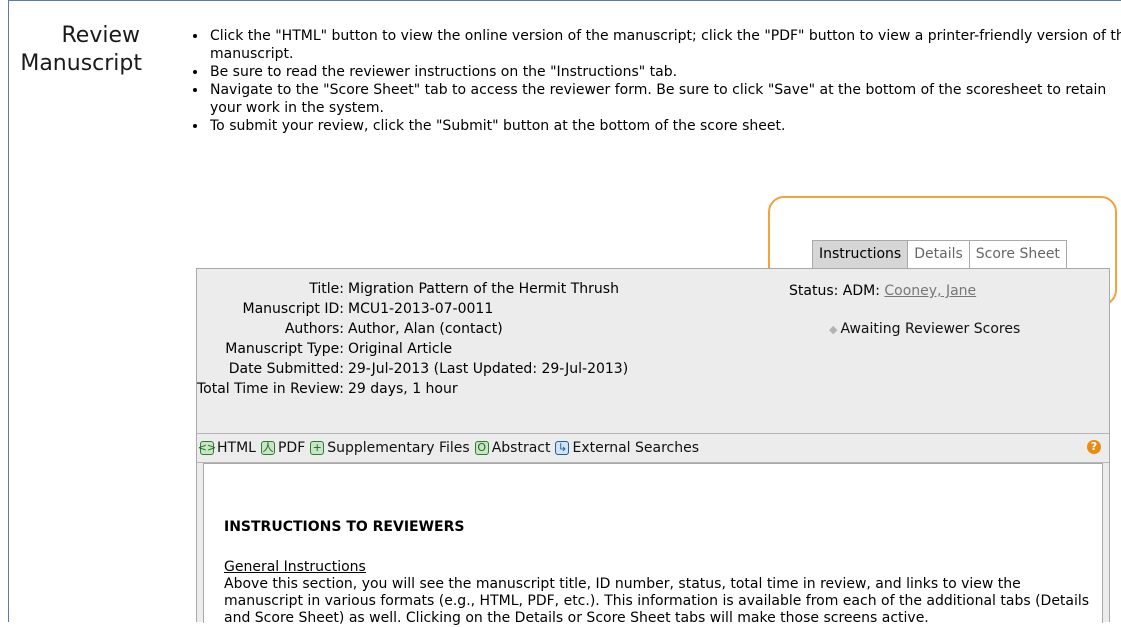 The width and height of the screenshot is (1121, 627). I want to click on abstract-button: O Abstract, so click(512, 448).